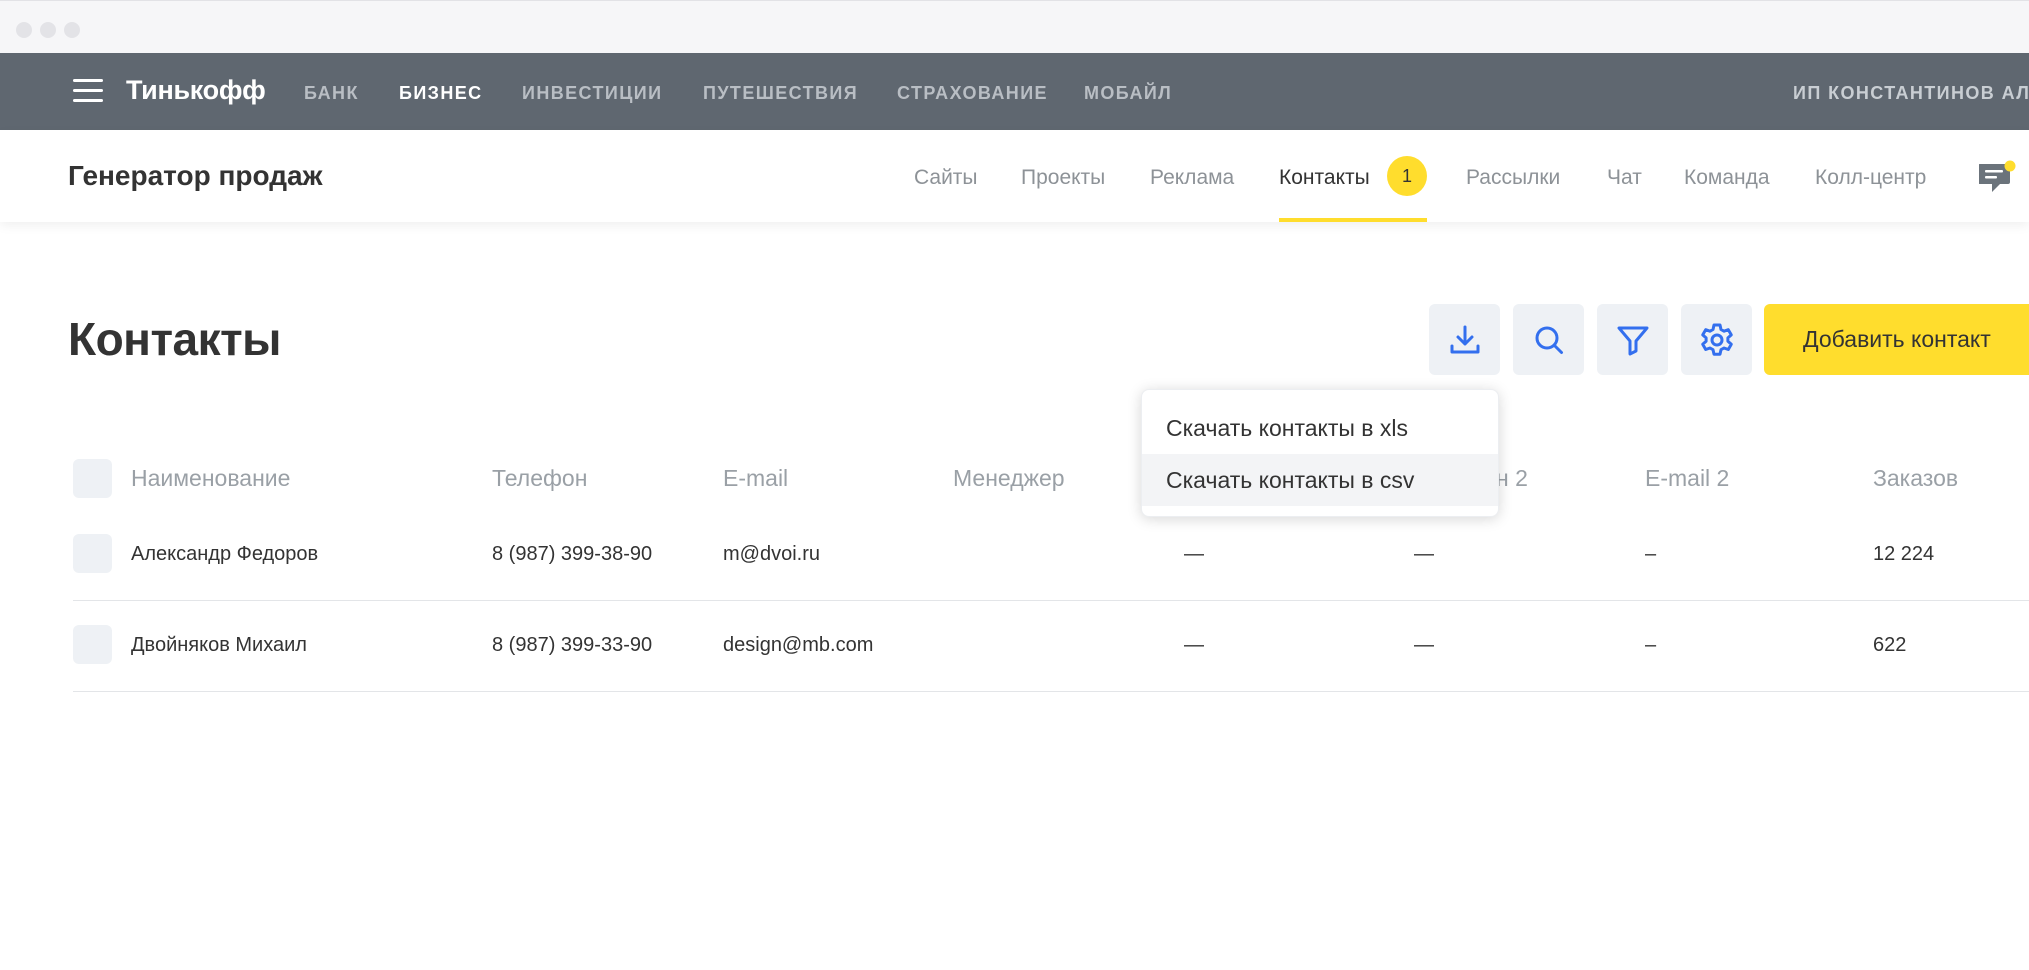 Image resolution: width=2029 pixels, height=970 pixels. I want to click on cell-name: Александр Федоров, so click(224, 554).